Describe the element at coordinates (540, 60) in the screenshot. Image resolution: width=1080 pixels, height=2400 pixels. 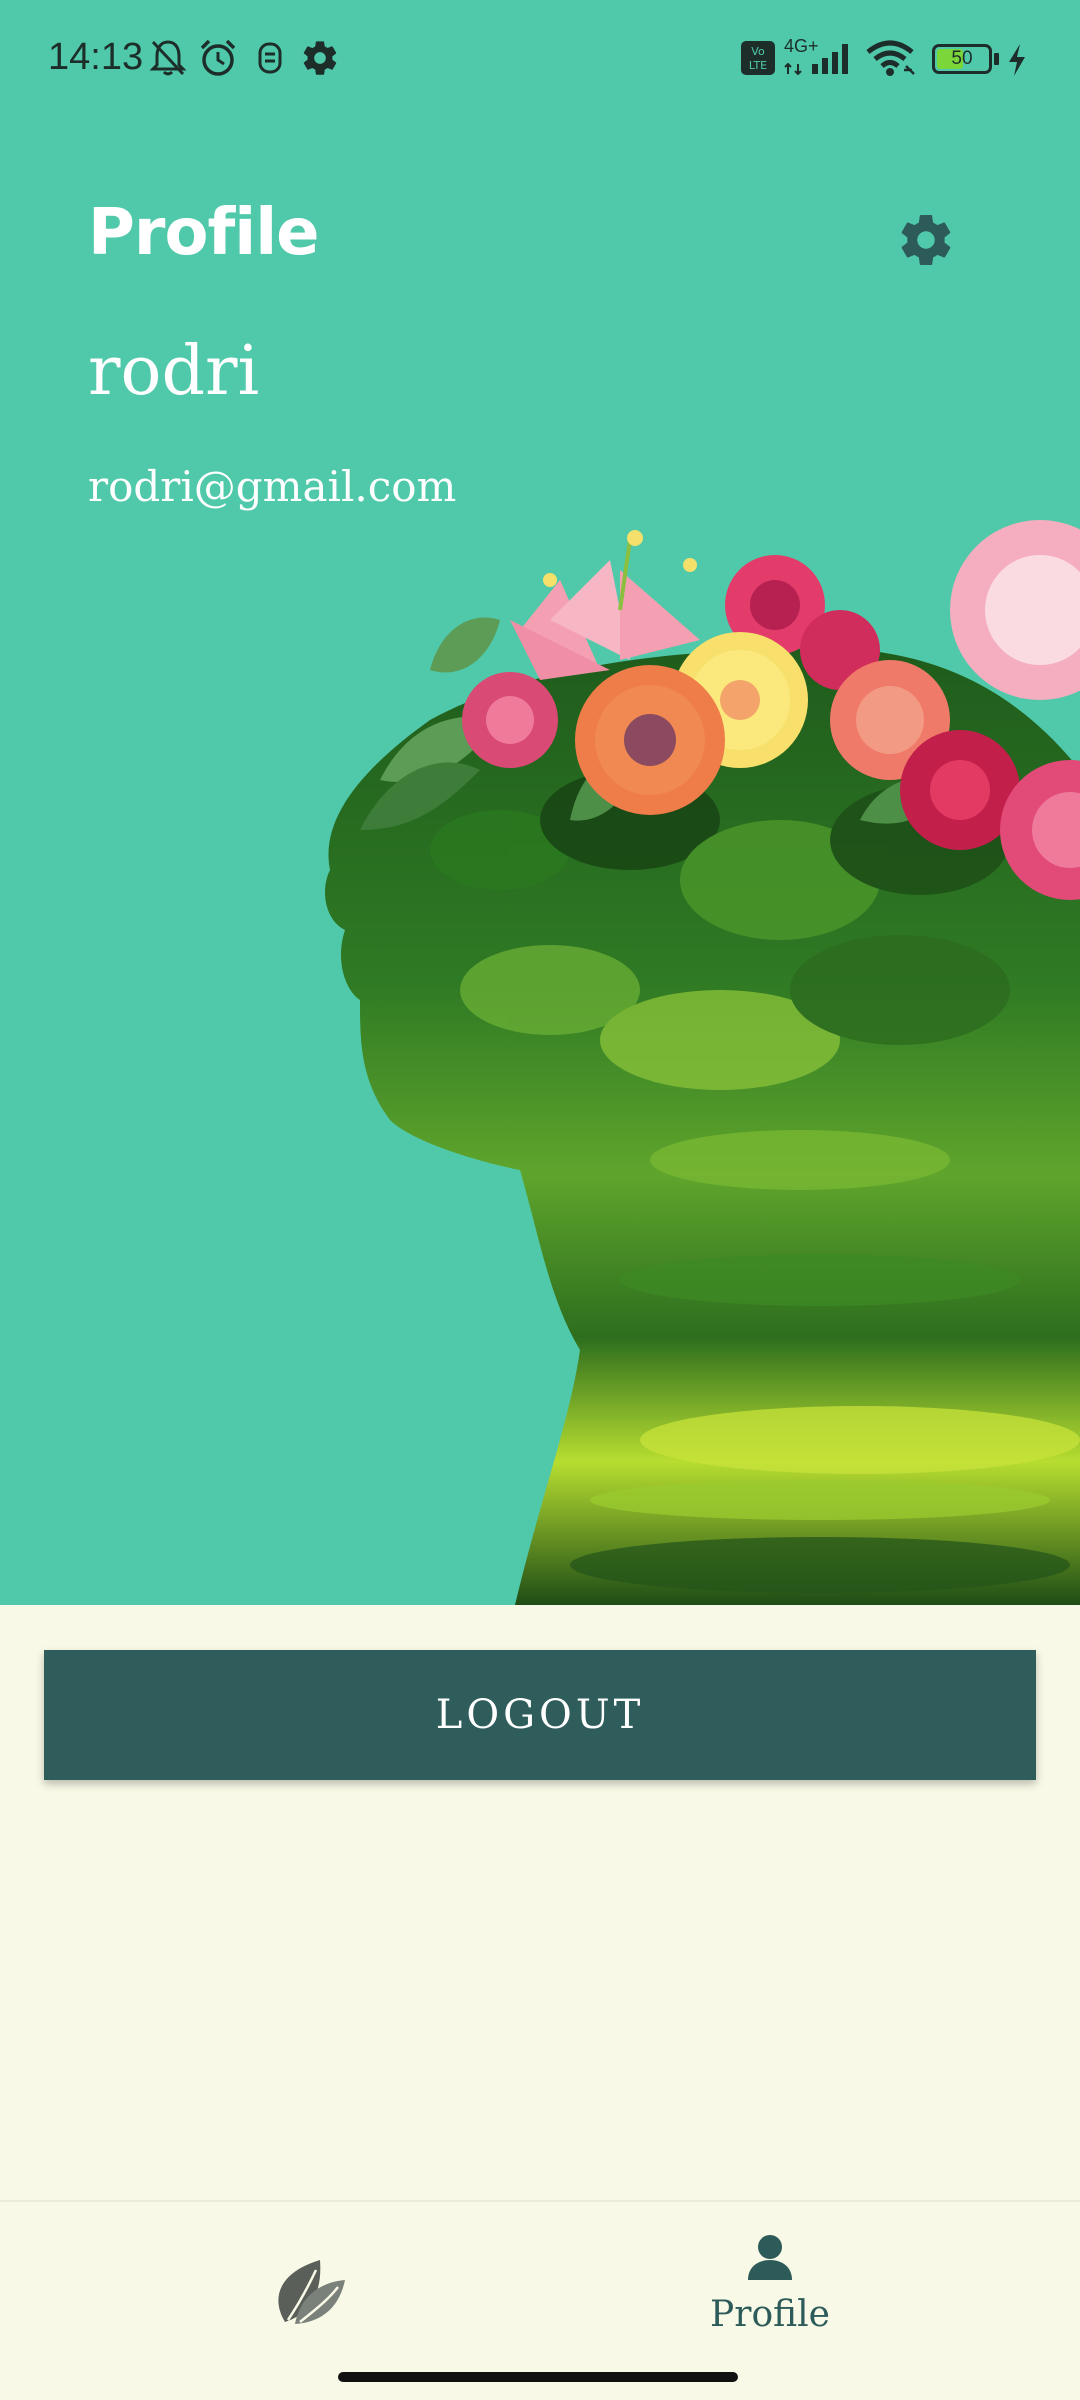
I see `status-bar: 14:13 Vo LTE 4G+ 50` at that location.